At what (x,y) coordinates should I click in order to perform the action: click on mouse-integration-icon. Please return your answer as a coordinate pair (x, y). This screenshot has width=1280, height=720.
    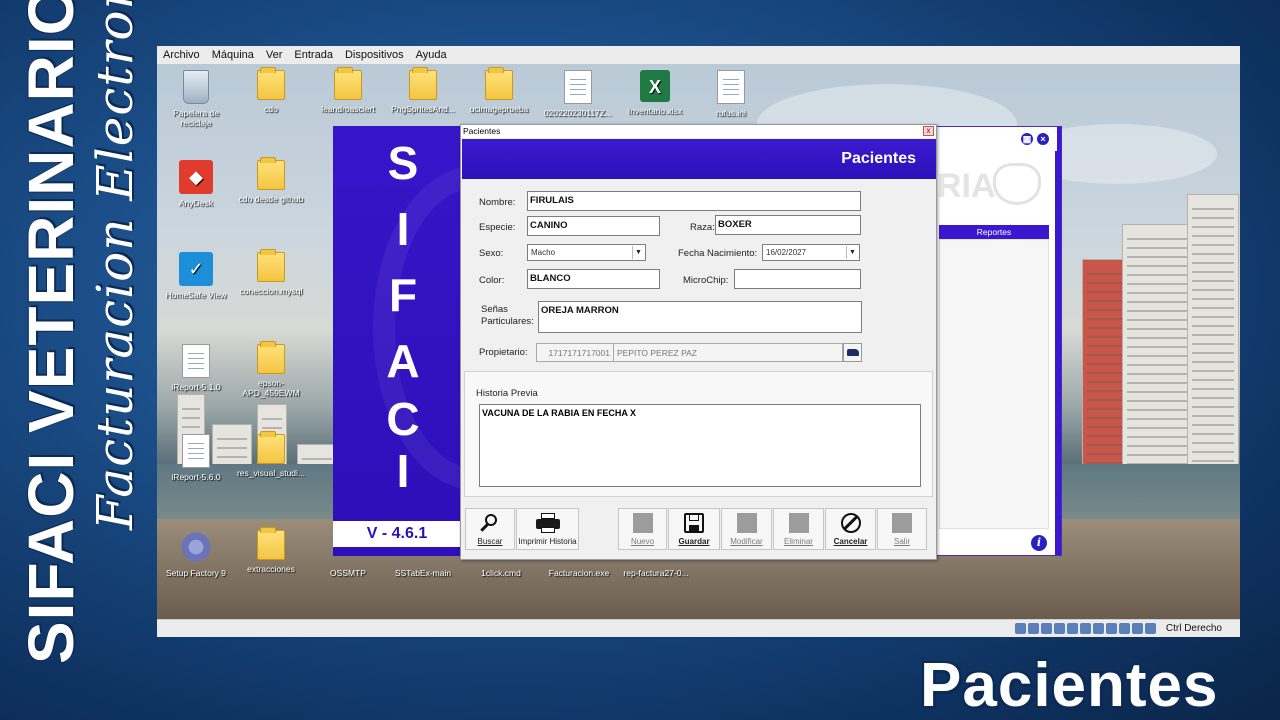
    Looking at the image, I should click on (1137, 628).